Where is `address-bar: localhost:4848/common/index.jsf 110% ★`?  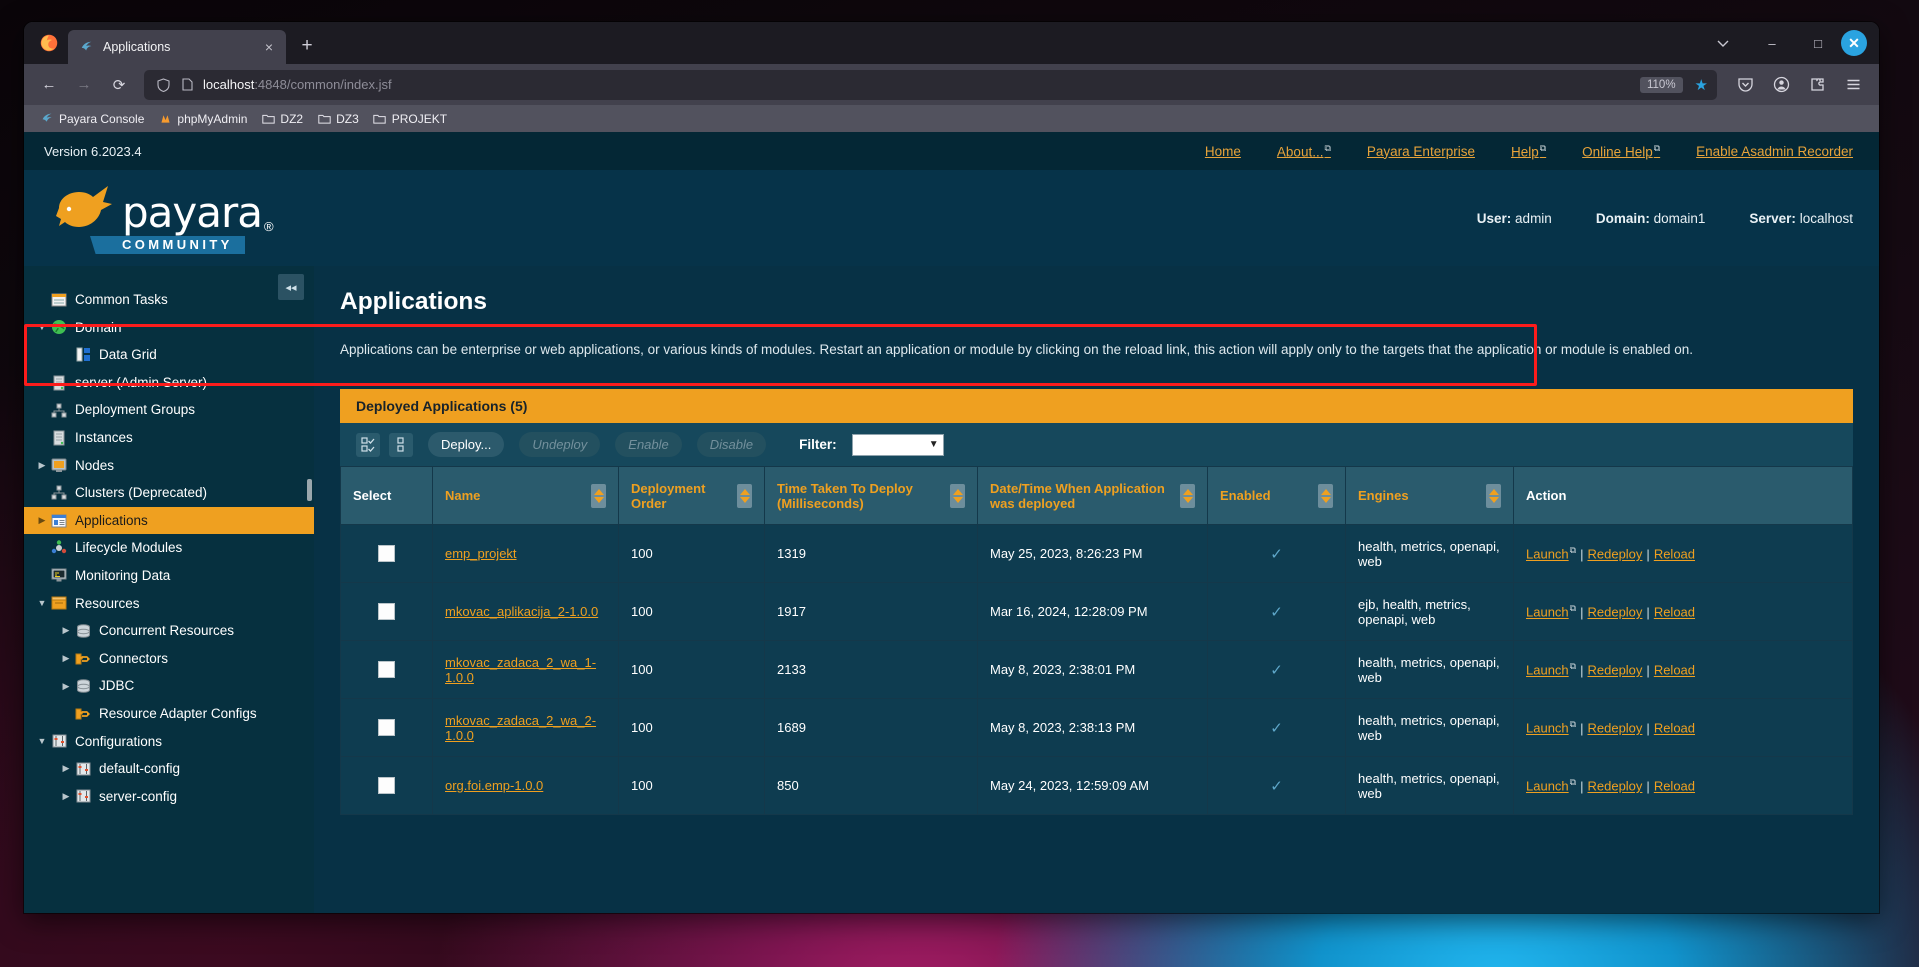
address-bar: localhost:4848/common/index.jsf 110% ★ is located at coordinates (930, 84).